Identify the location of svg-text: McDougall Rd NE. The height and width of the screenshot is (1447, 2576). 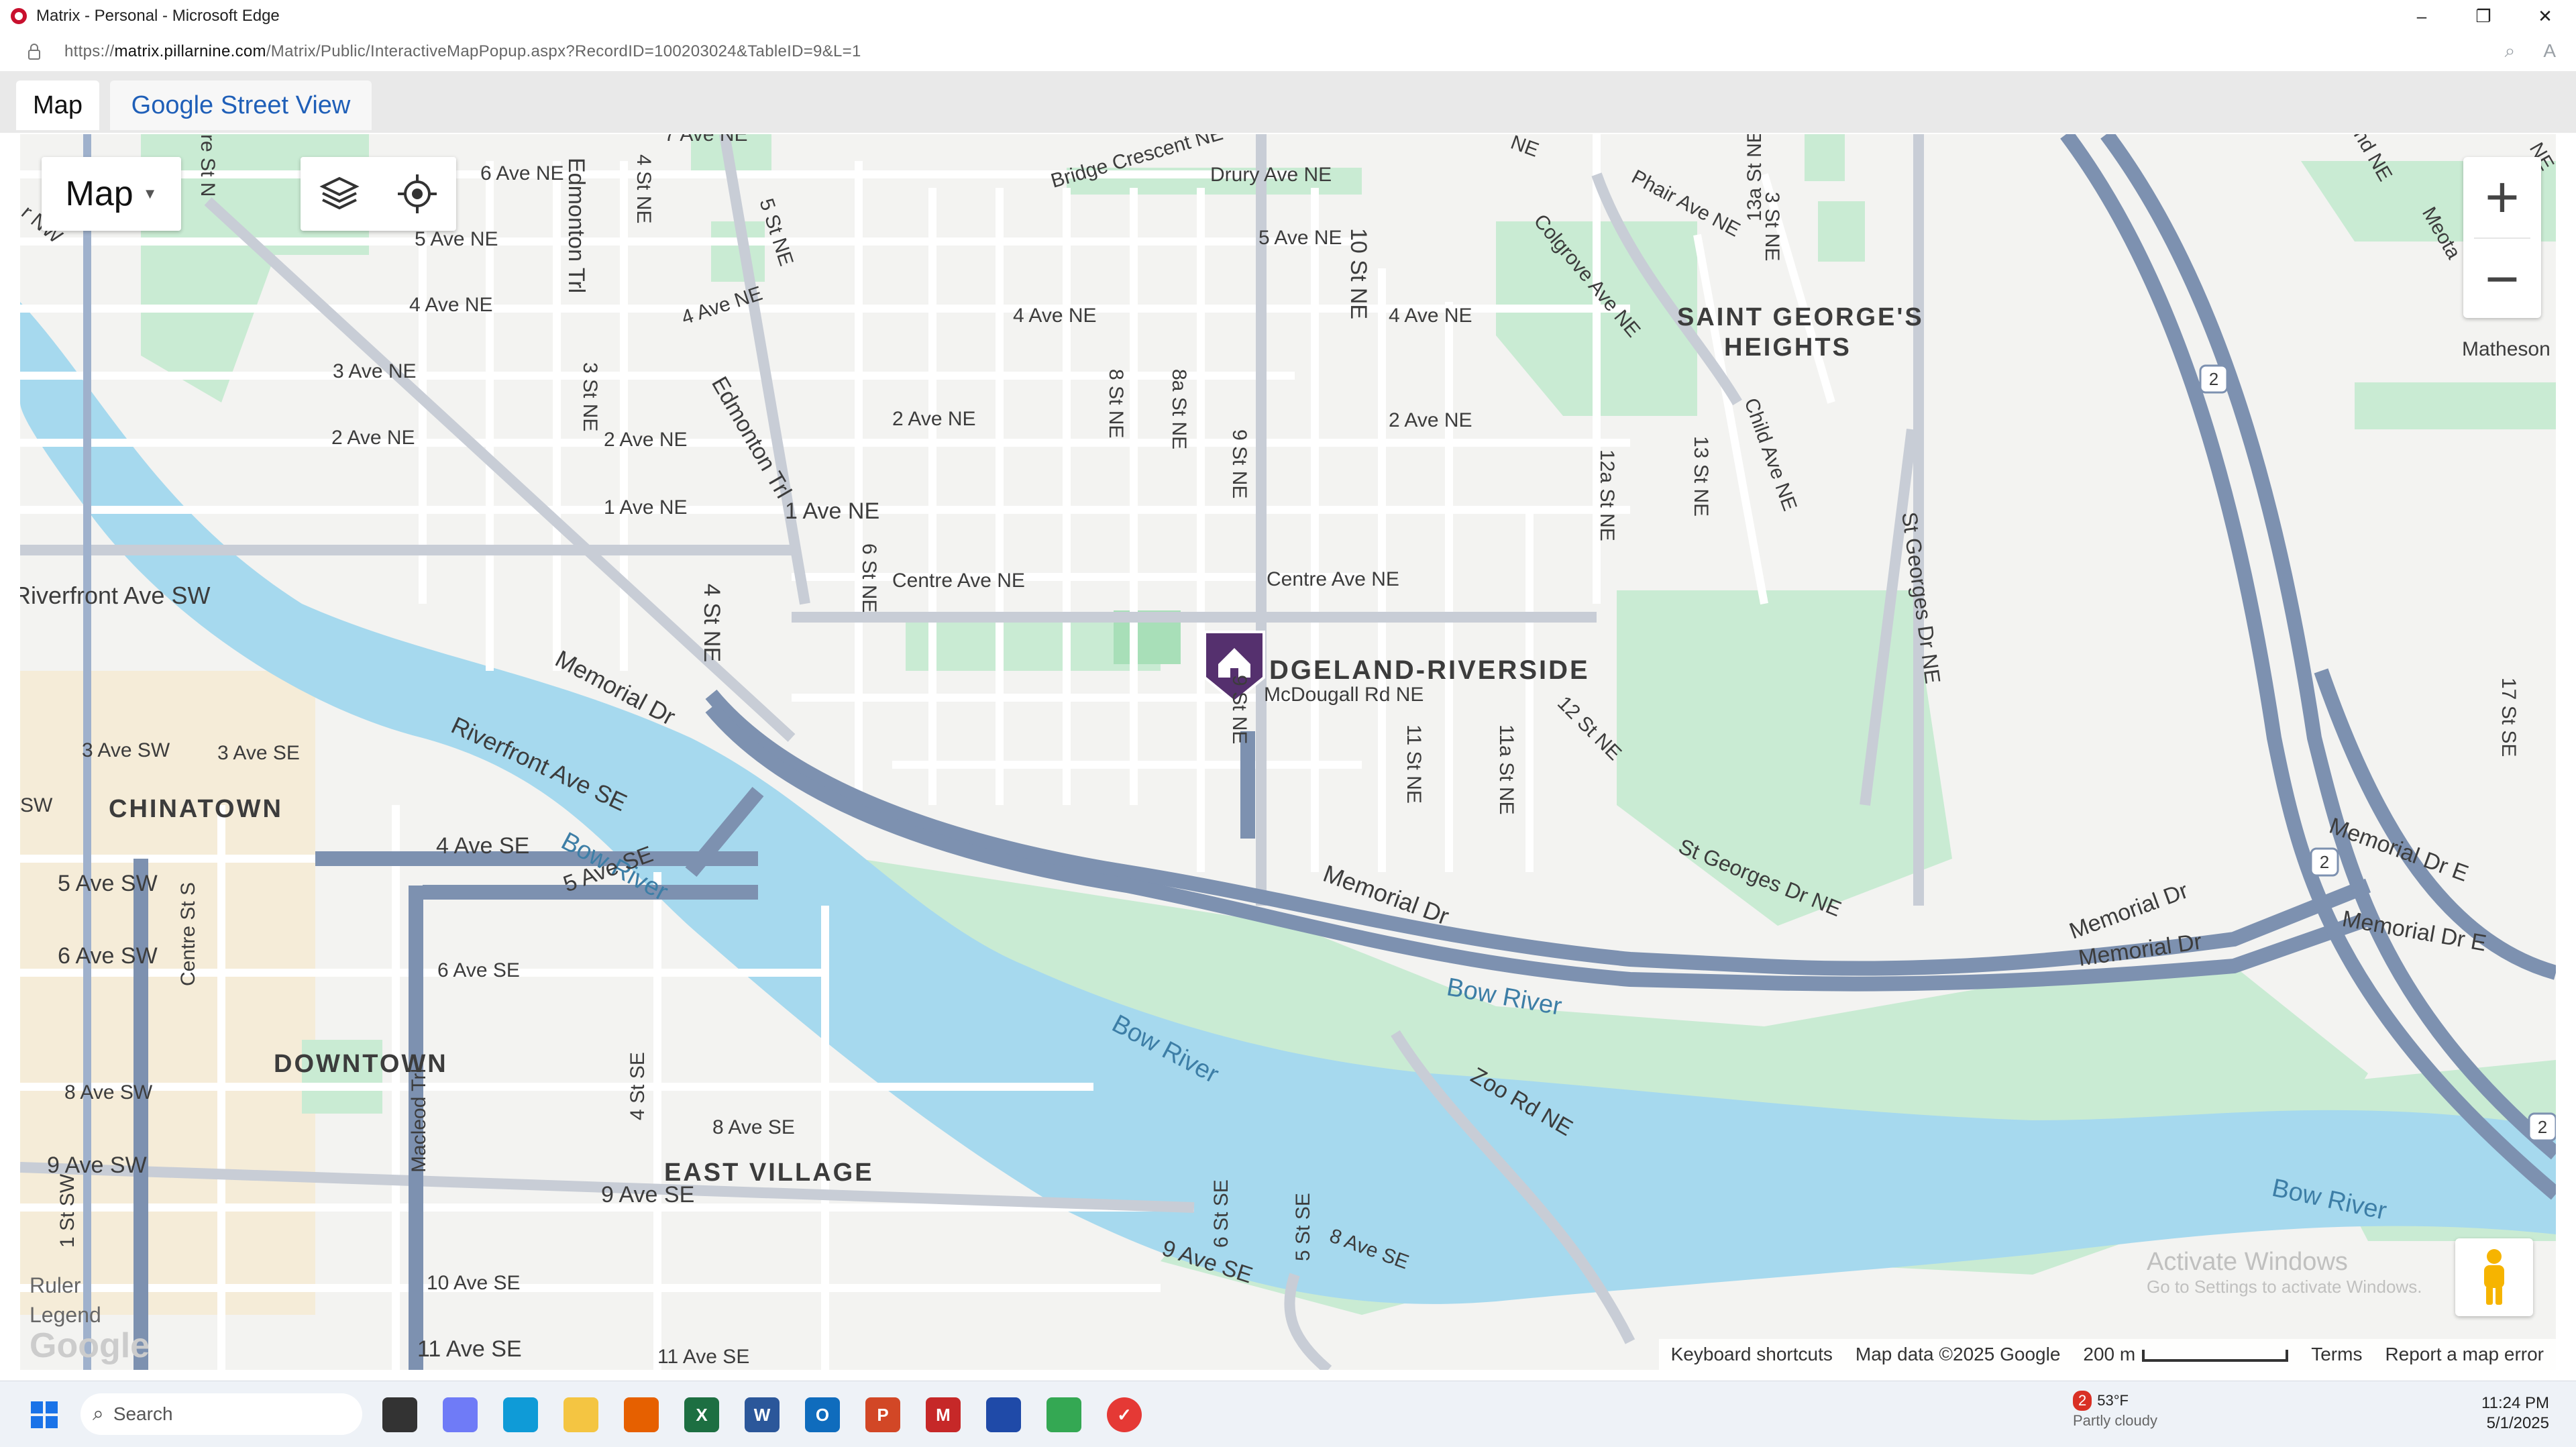
(1344, 695).